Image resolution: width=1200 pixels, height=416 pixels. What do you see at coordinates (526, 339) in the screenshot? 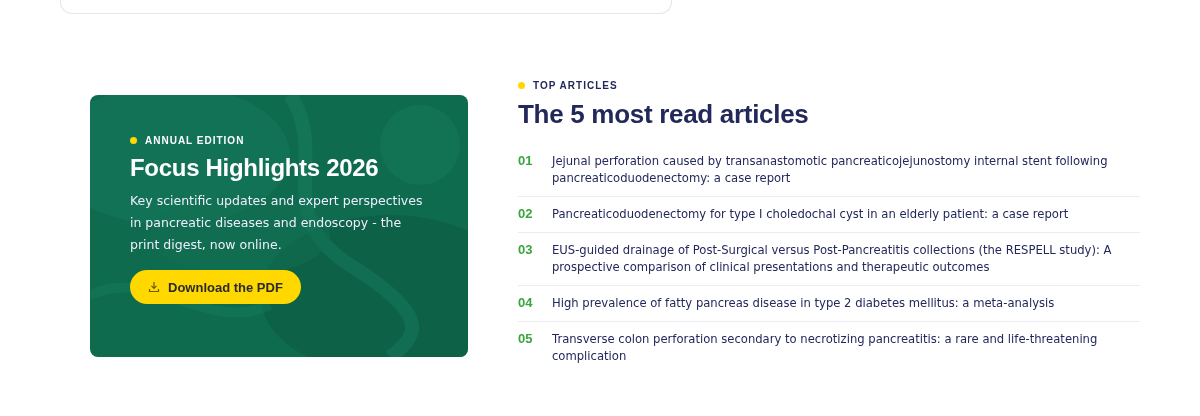
I see `rank-number: 05` at bounding box center [526, 339].